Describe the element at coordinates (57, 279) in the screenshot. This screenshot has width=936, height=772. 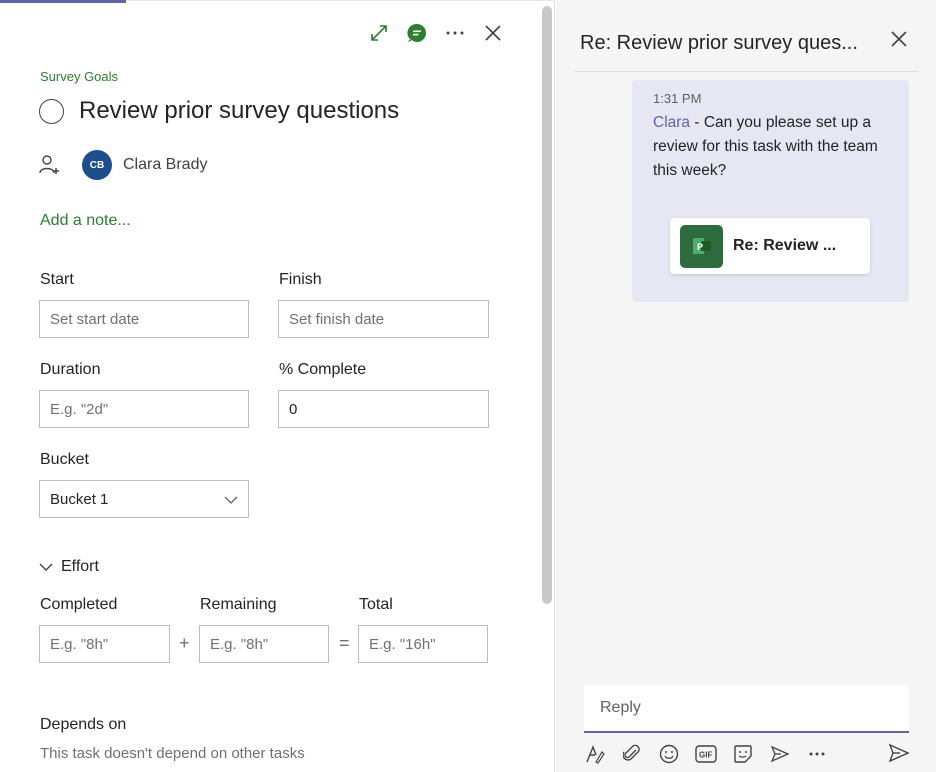
I see `start-label: Start` at that location.